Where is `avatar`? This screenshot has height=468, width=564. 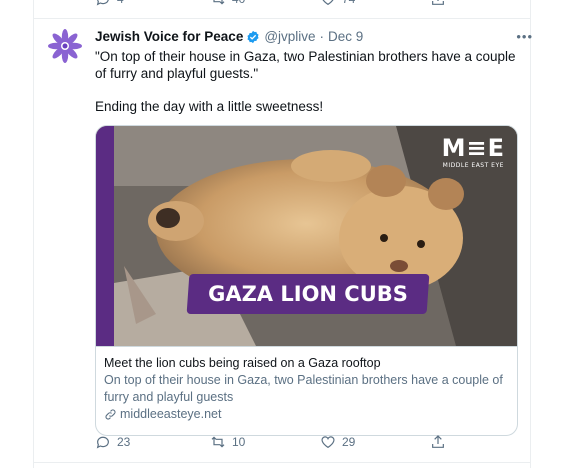 avatar is located at coordinates (65, 46).